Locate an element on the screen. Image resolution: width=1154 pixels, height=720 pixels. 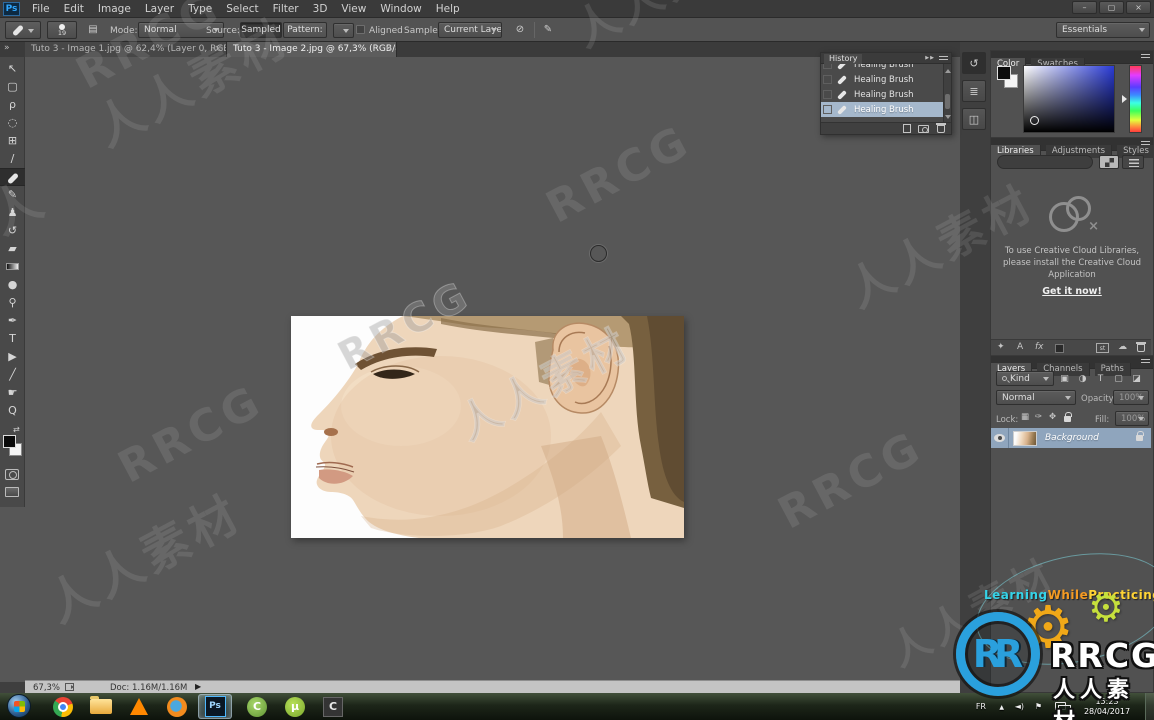
document-image is located at coordinates (487, 427).